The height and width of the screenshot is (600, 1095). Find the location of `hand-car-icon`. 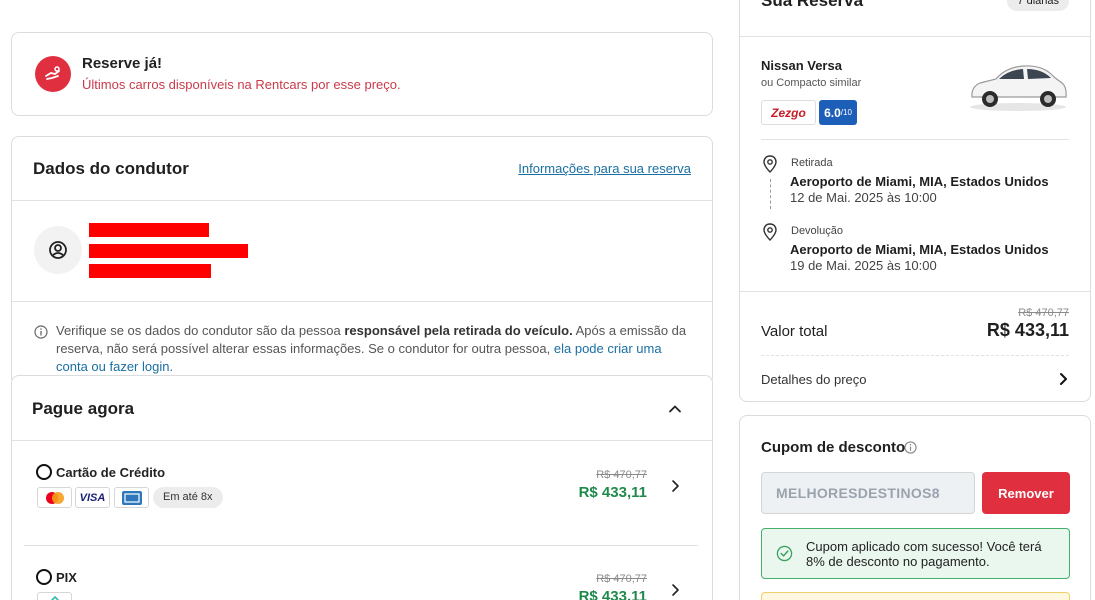

hand-car-icon is located at coordinates (53, 74).